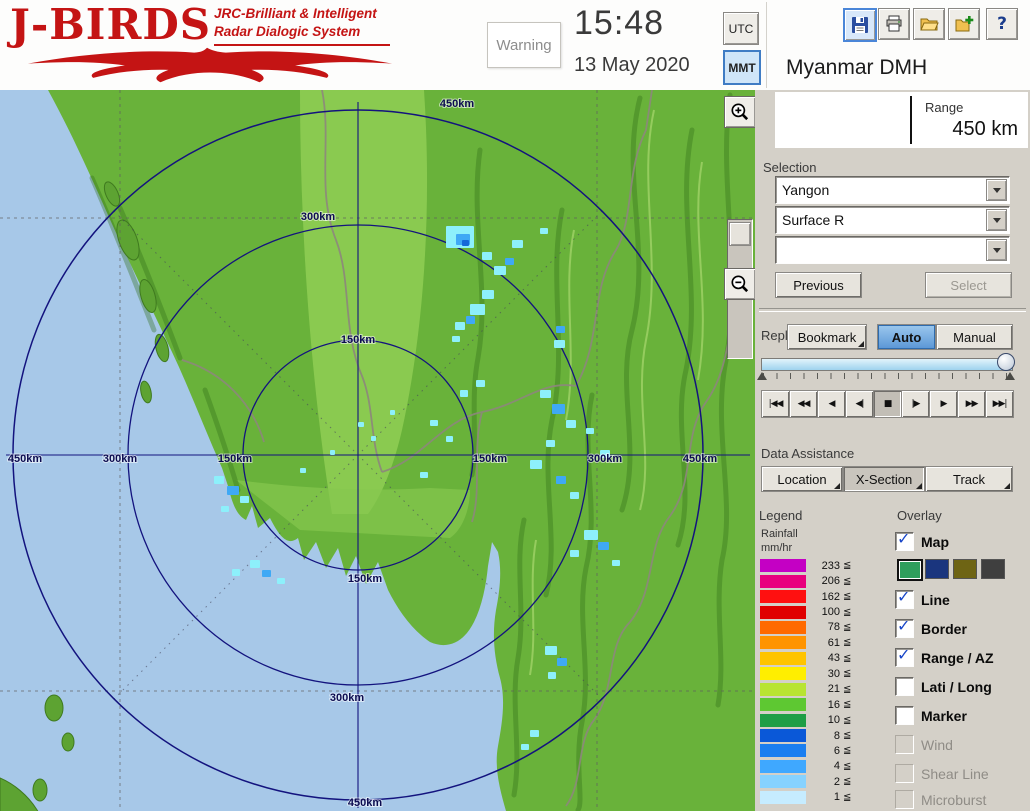 This screenshot has height=811, width=1030. Describe the element at coordinates (999, 404) in the screenshot. I see `playback-skip-end-button: ▶▶|` at that location.